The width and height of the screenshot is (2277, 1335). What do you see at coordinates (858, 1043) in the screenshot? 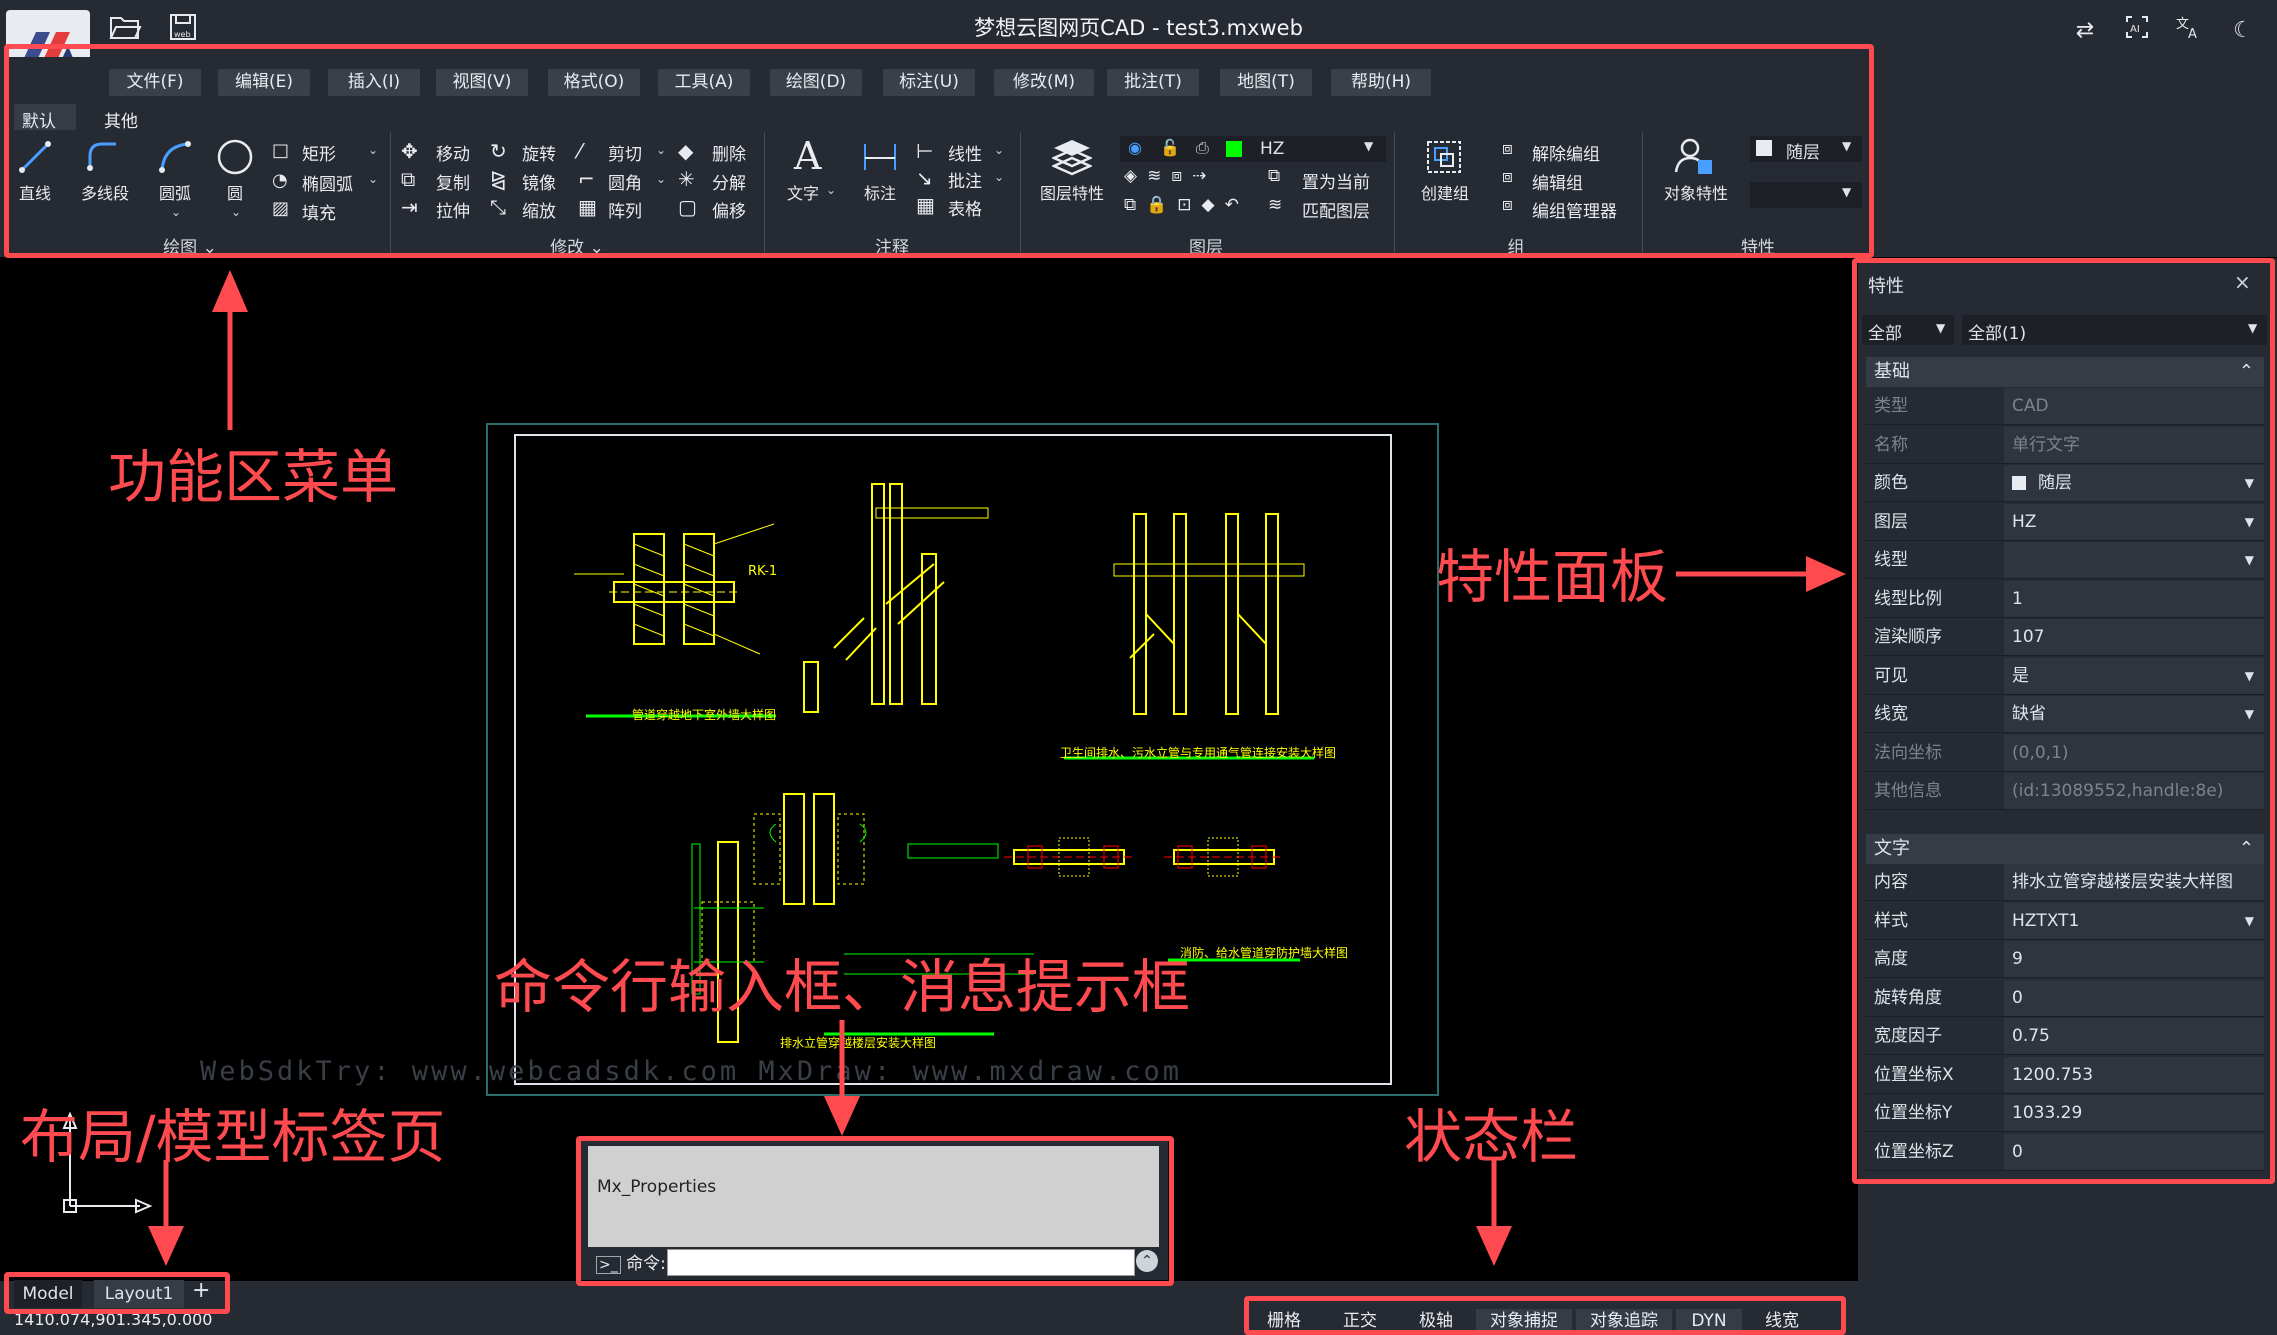
I see `drawing-title-3: 排水立管穿越楼层安装大样图` at bounding box center [858, 1043].